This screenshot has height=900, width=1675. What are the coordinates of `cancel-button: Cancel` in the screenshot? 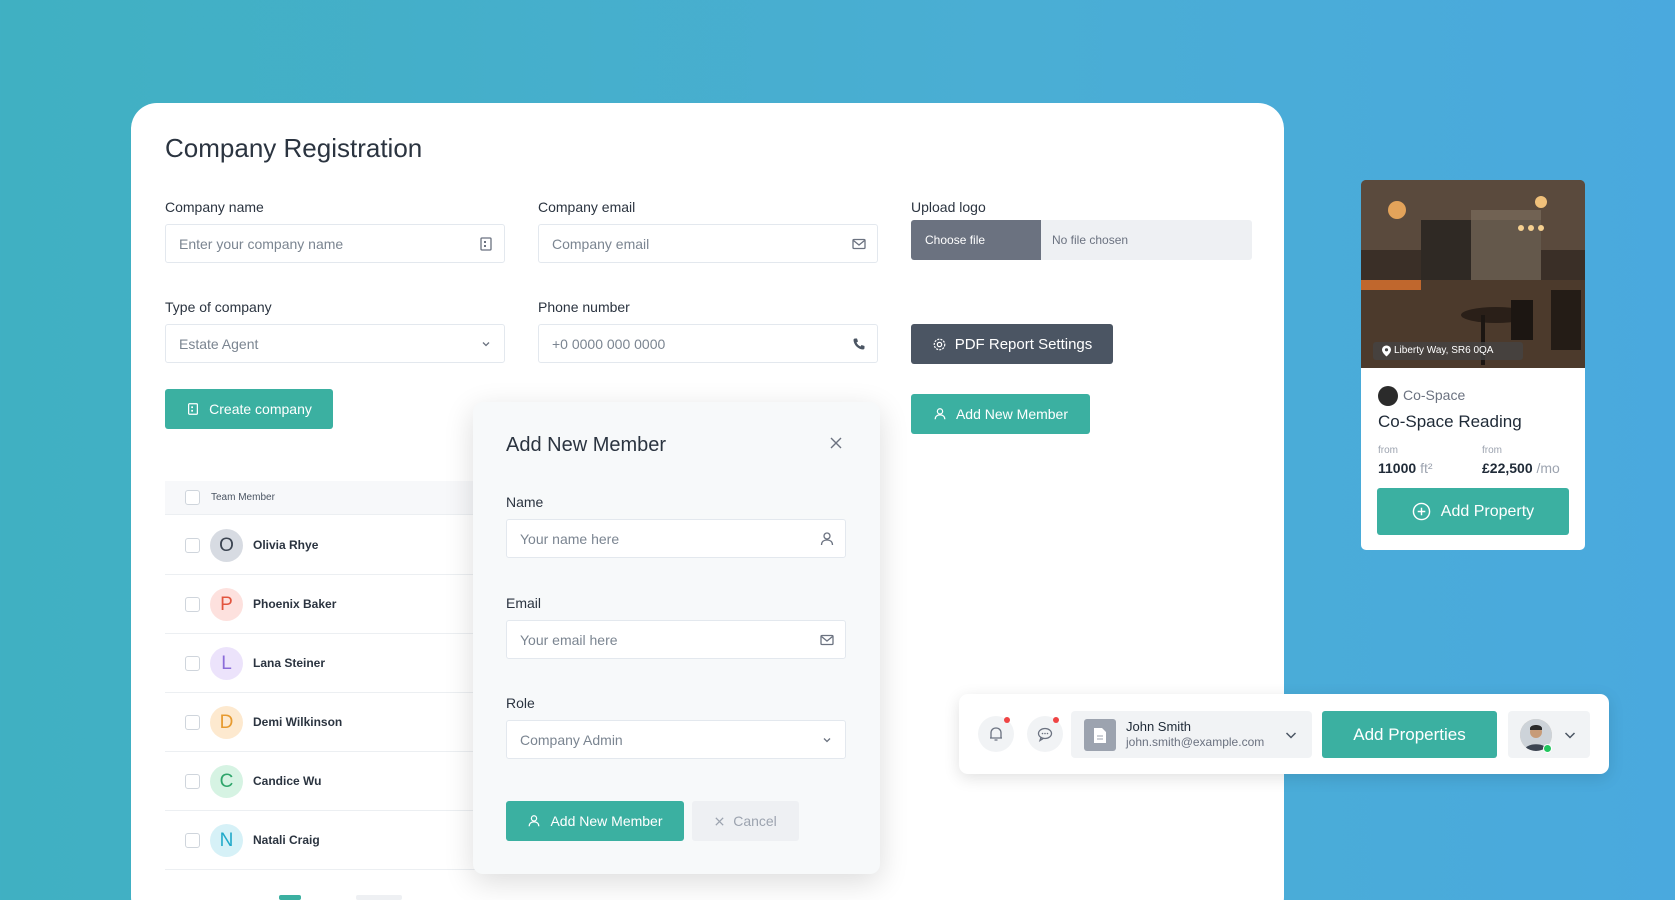 It's located at (745, 821).